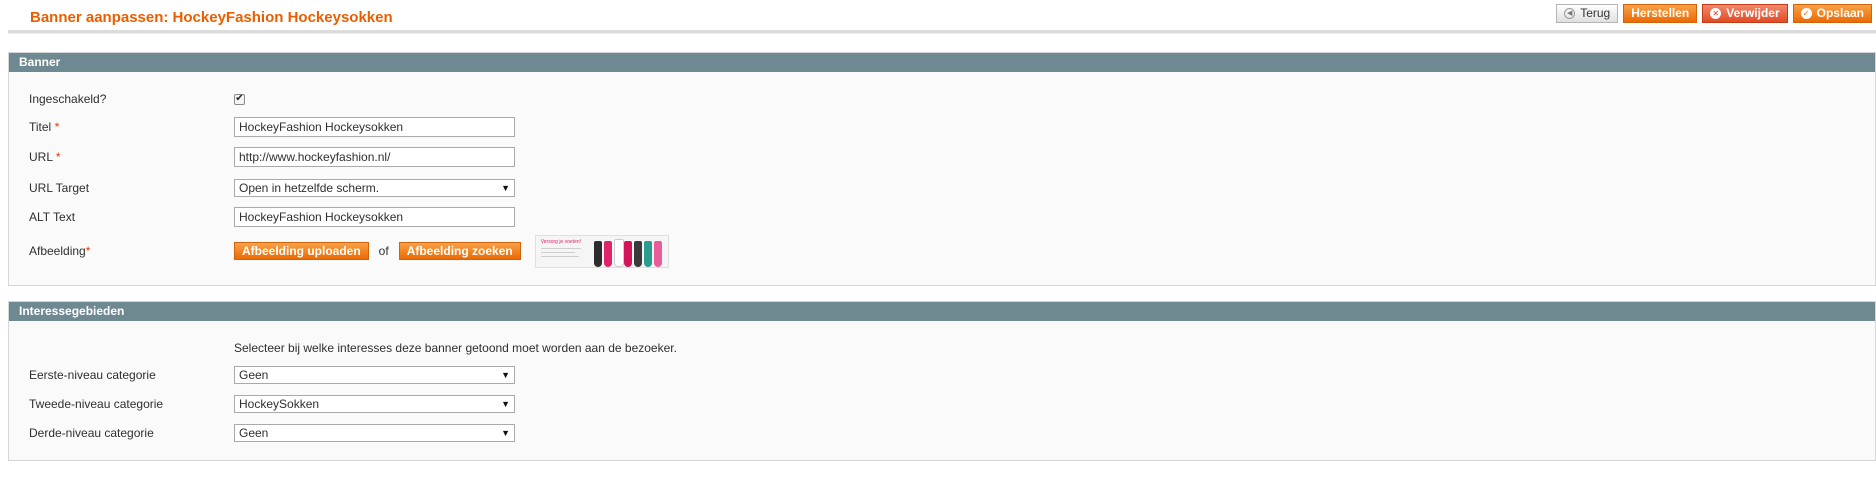 The image size is (1876, 479). What do you see at coordinates (1753, 13) in the screenshot?
I see `delete-button-label: Verwijder` at bounding box center [1753, 13].